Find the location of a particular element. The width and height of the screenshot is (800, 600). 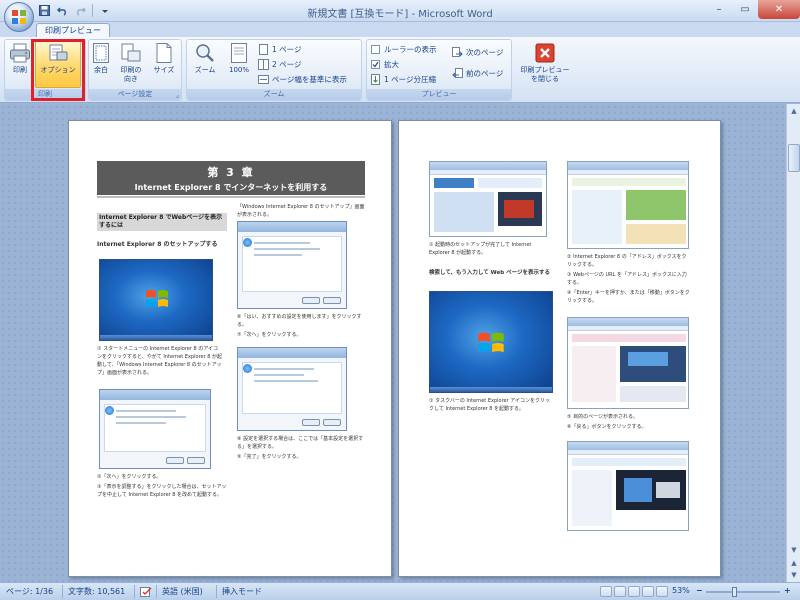

setup-settings-screenshot is located at coordinates (292, 389).